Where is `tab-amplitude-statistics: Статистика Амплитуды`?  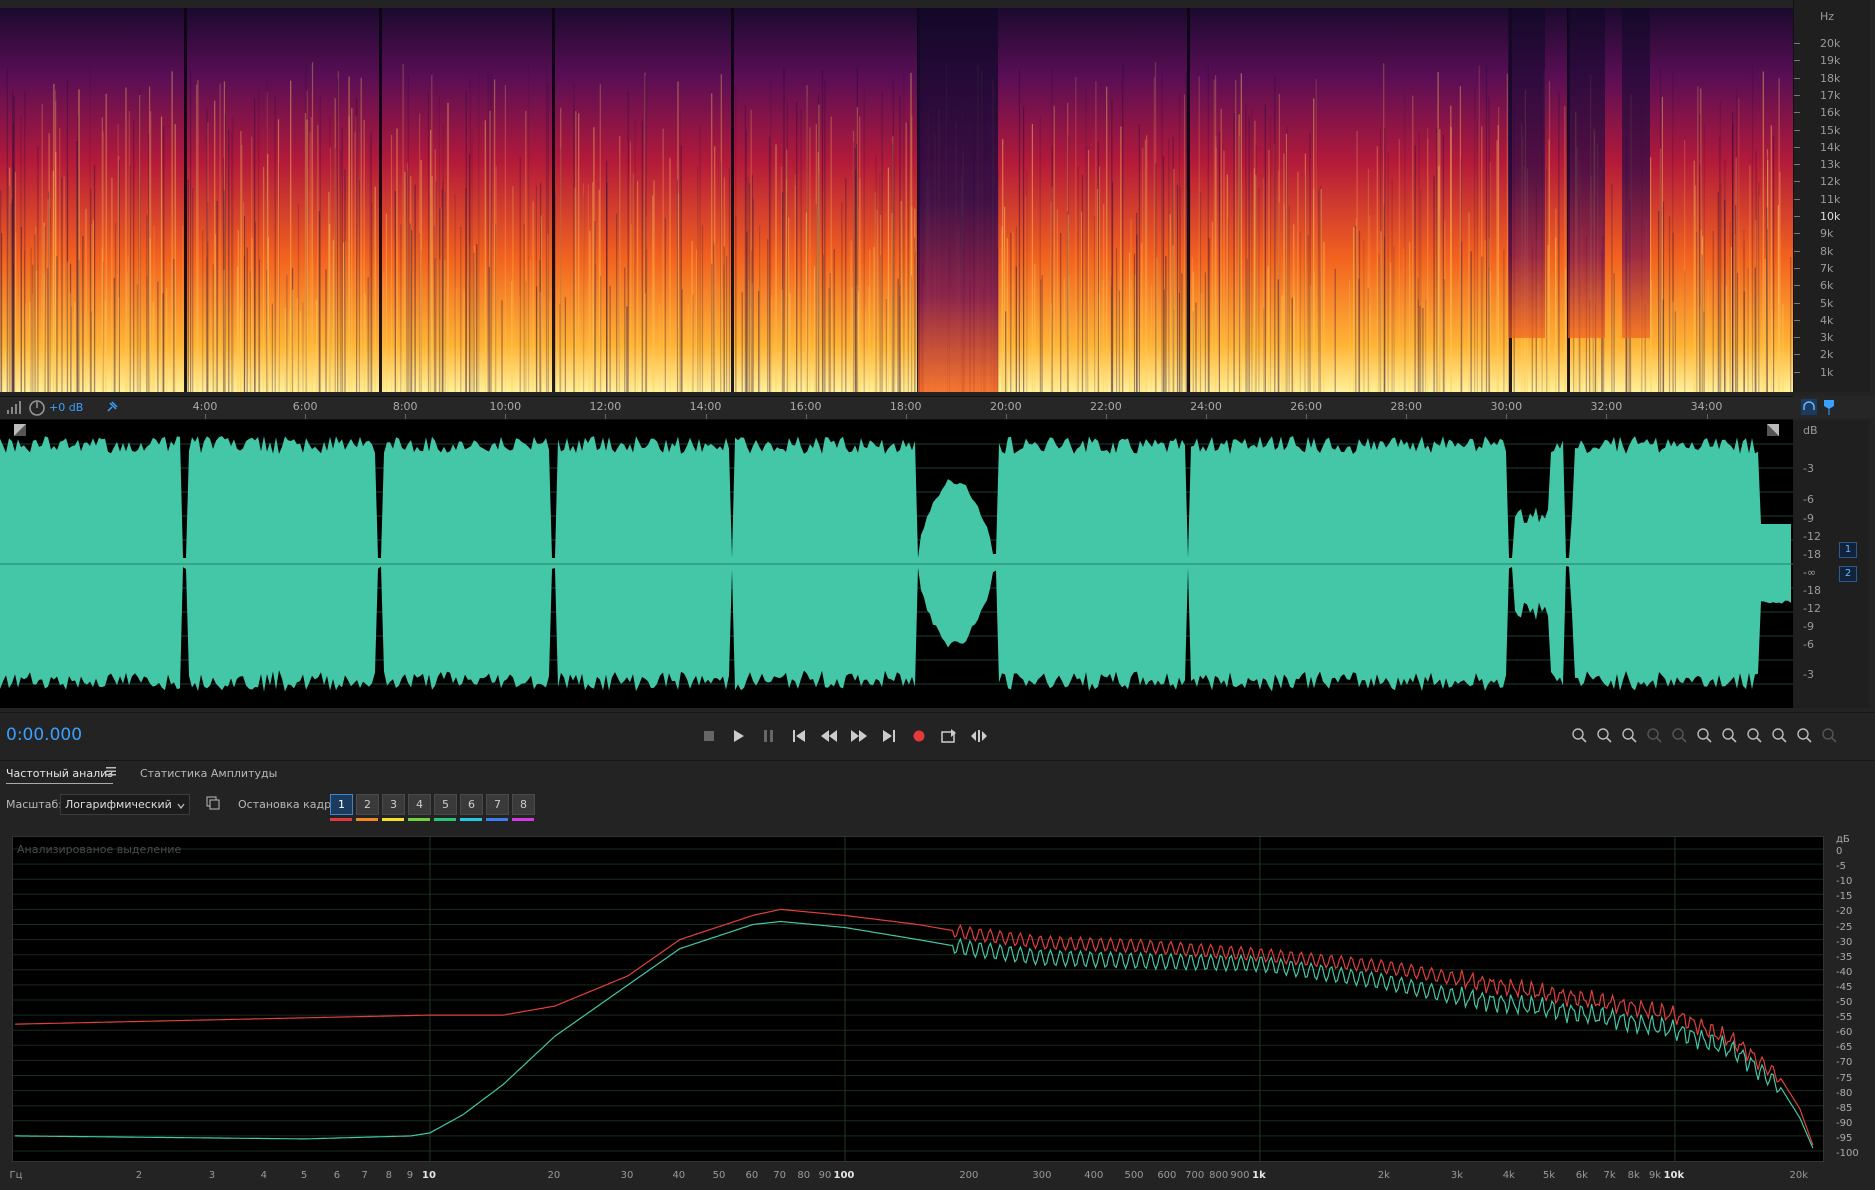
tab-amplitude-statistics: Статистика Амплитуды is located at coordinates (208, 773).